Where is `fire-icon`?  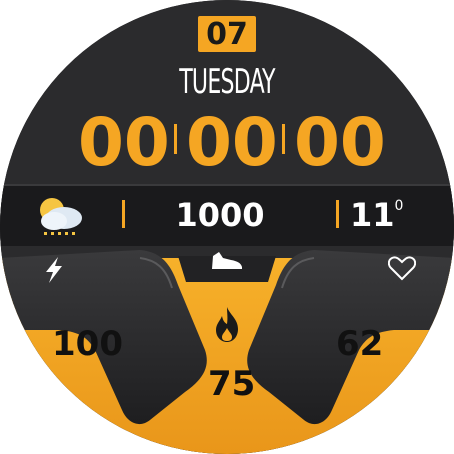 fire-icon is located at coordinates (227, 324).